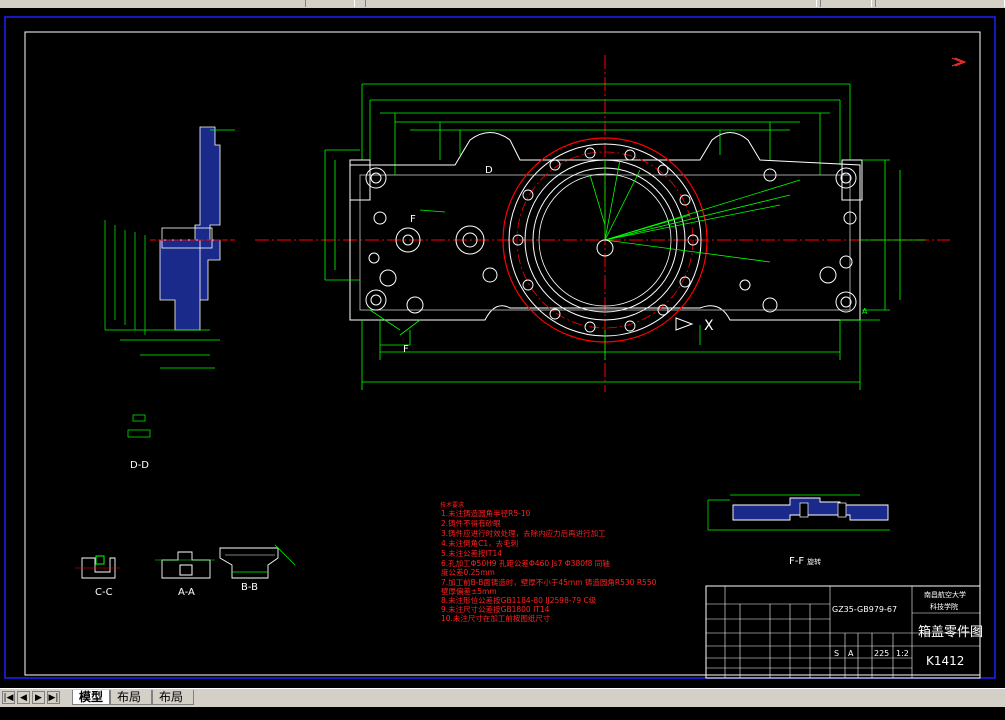  Describe the element at coordinates (486, 513) in the screenshot. I see `tech-note-line: 1.未注铸造圆角半径R5-10` at that location.